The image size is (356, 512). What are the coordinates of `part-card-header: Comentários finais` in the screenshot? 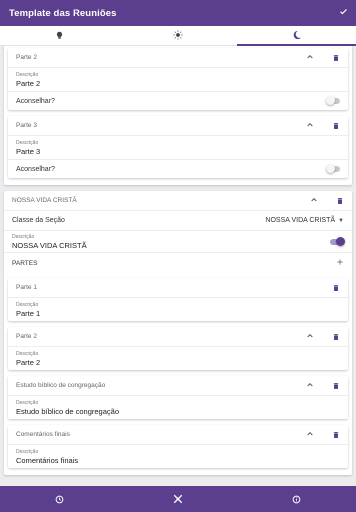 It's located at (178, 435).